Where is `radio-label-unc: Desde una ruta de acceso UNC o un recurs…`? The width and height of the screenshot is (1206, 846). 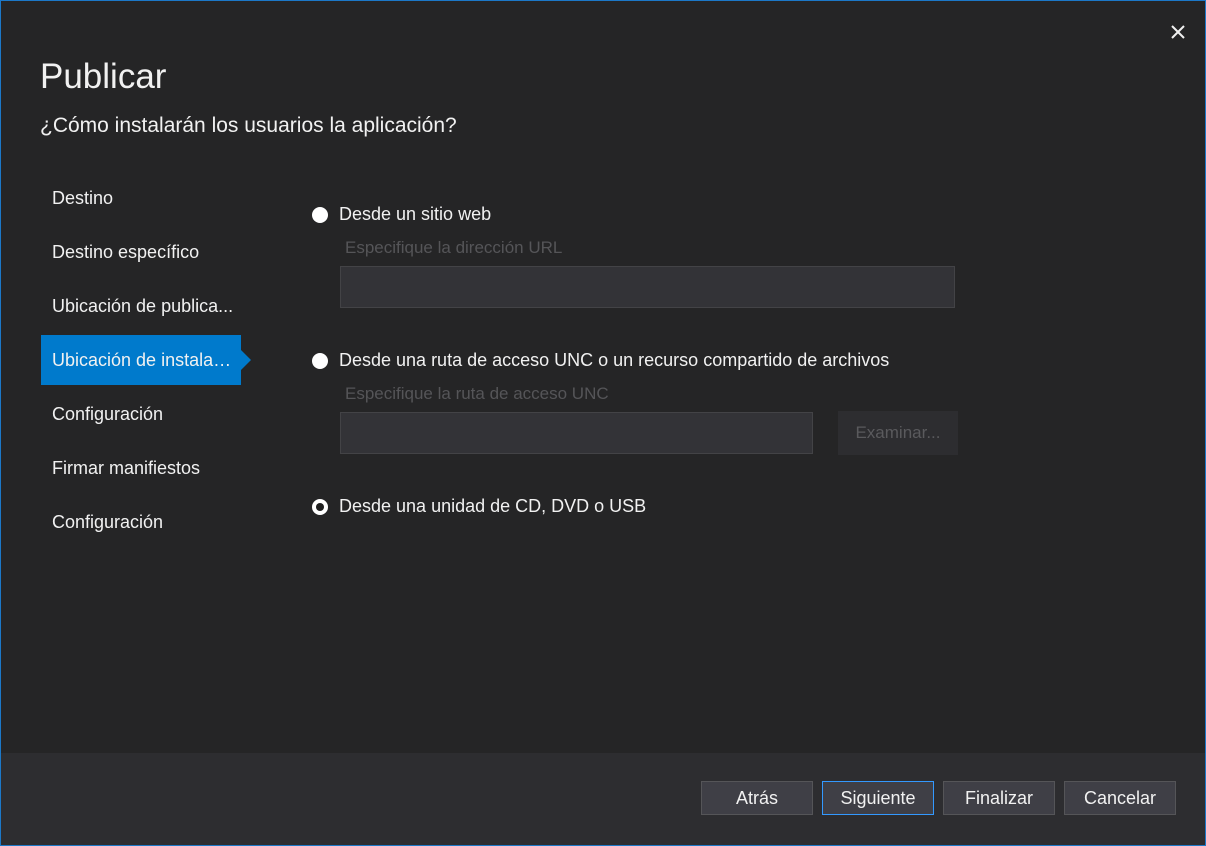 radio-label-unc: Desde una ruta de acceso UNC o un recurs… is located at coordinates (614, 360).